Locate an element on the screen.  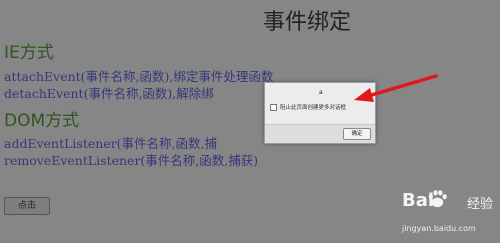
page-title: 事件绑定 is located at coordinates (307, 22).